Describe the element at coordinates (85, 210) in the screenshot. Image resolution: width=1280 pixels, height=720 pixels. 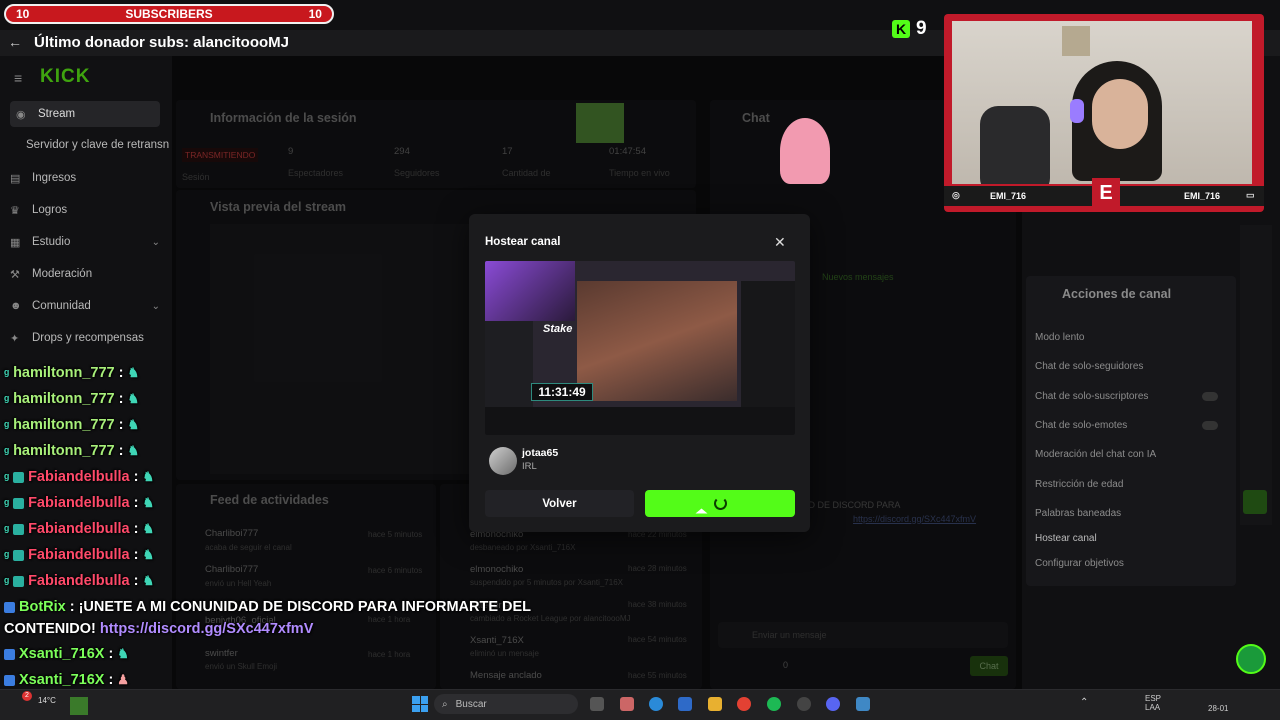
I see `sidebar-item-logros: ♛ Logros` at that location.